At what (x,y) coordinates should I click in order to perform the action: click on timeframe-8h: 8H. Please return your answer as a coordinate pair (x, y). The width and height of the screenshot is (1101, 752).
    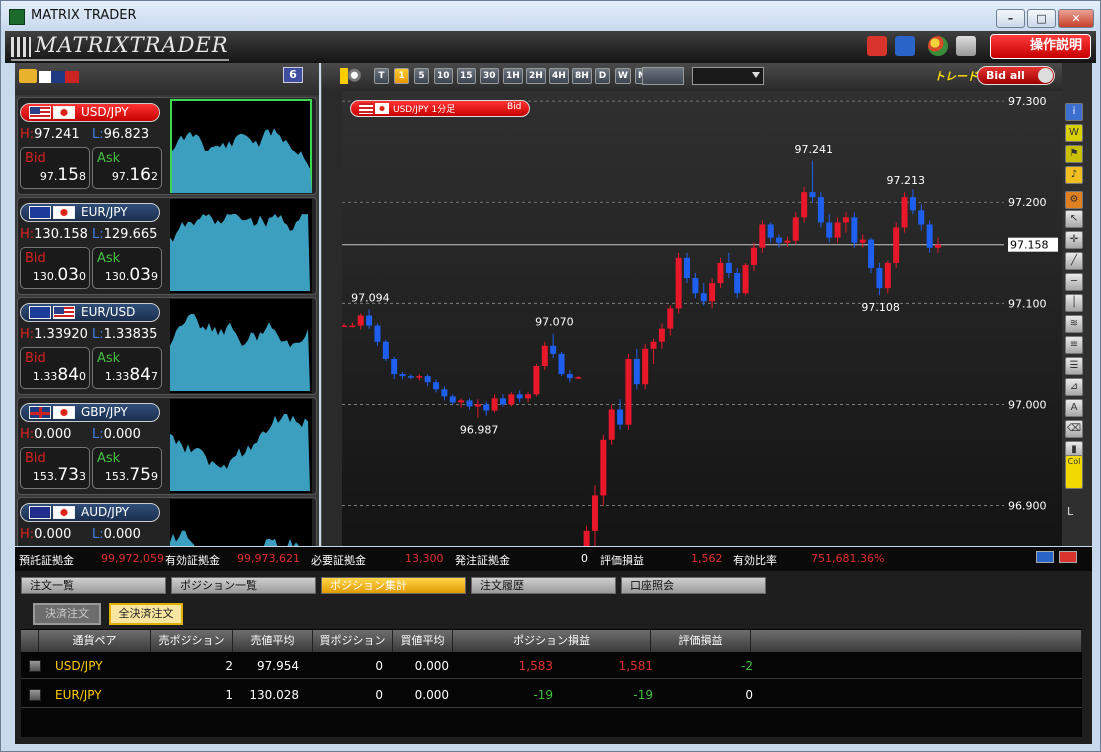
    Looking at the image, I should click on (582, 76).